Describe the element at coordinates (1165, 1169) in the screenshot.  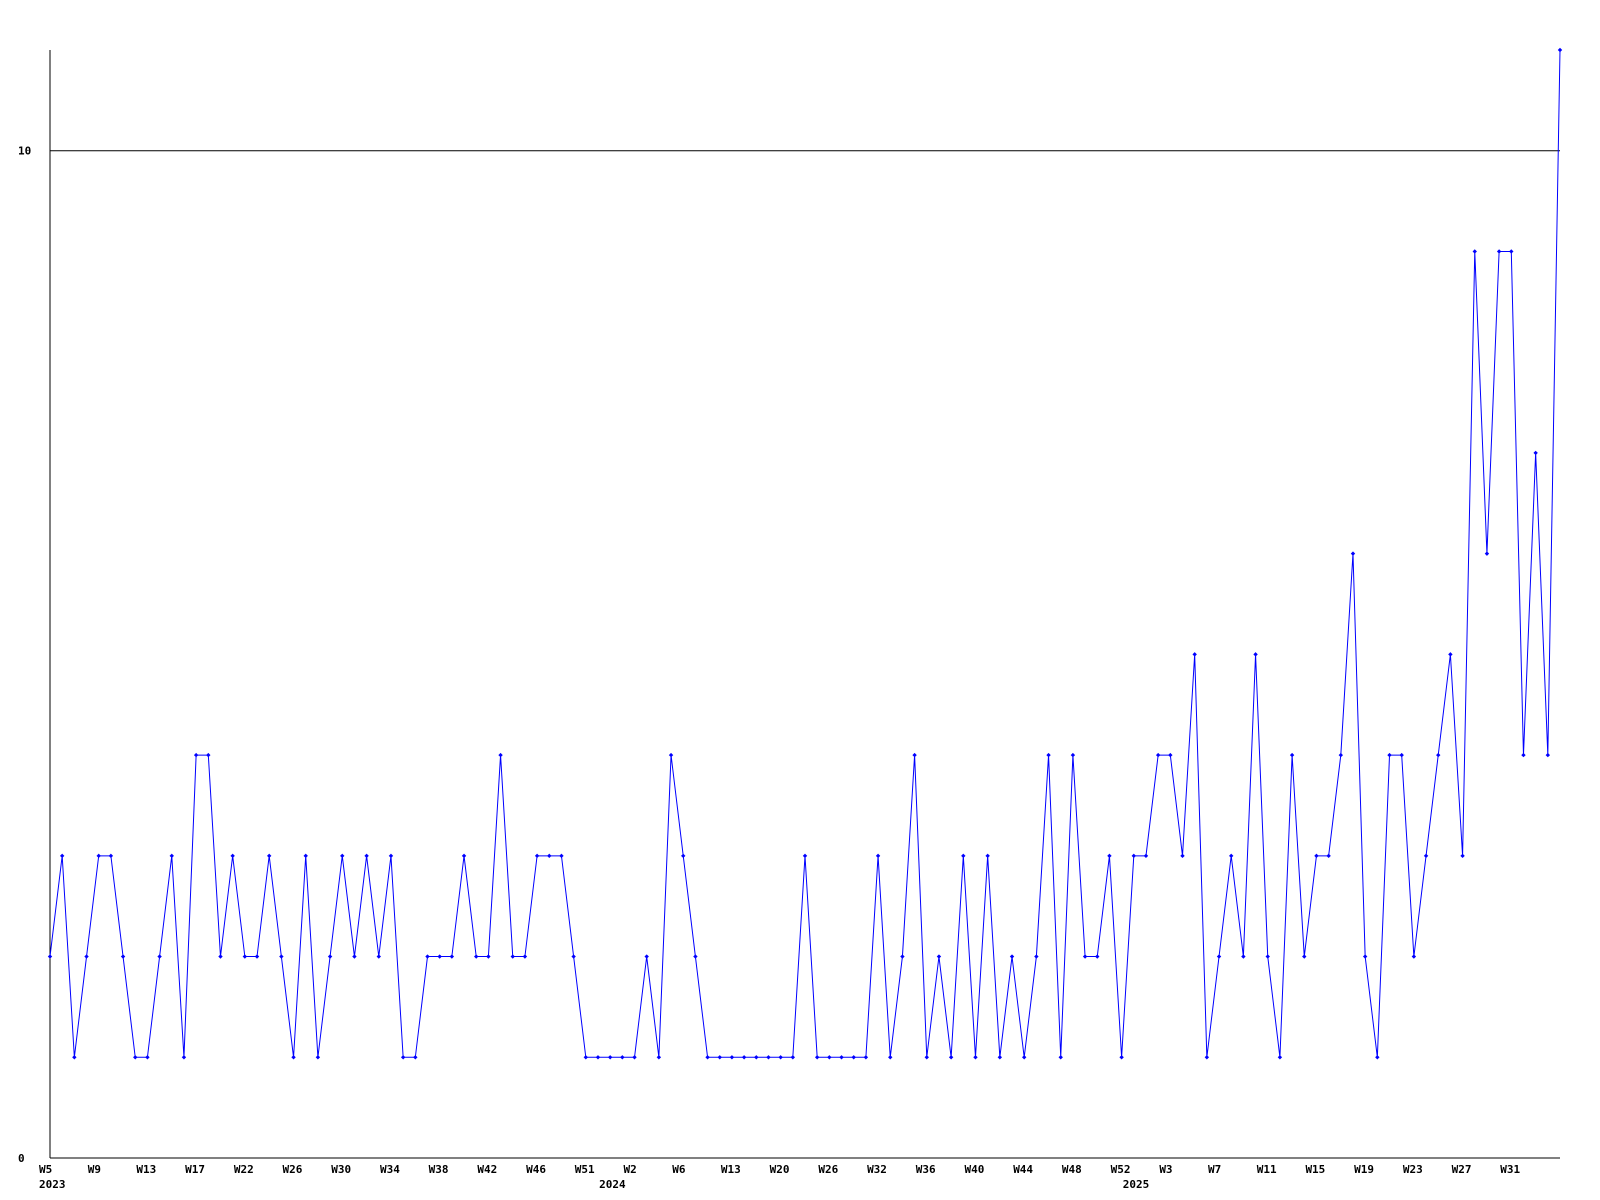
I see `x-tick-label: W3` at that location.